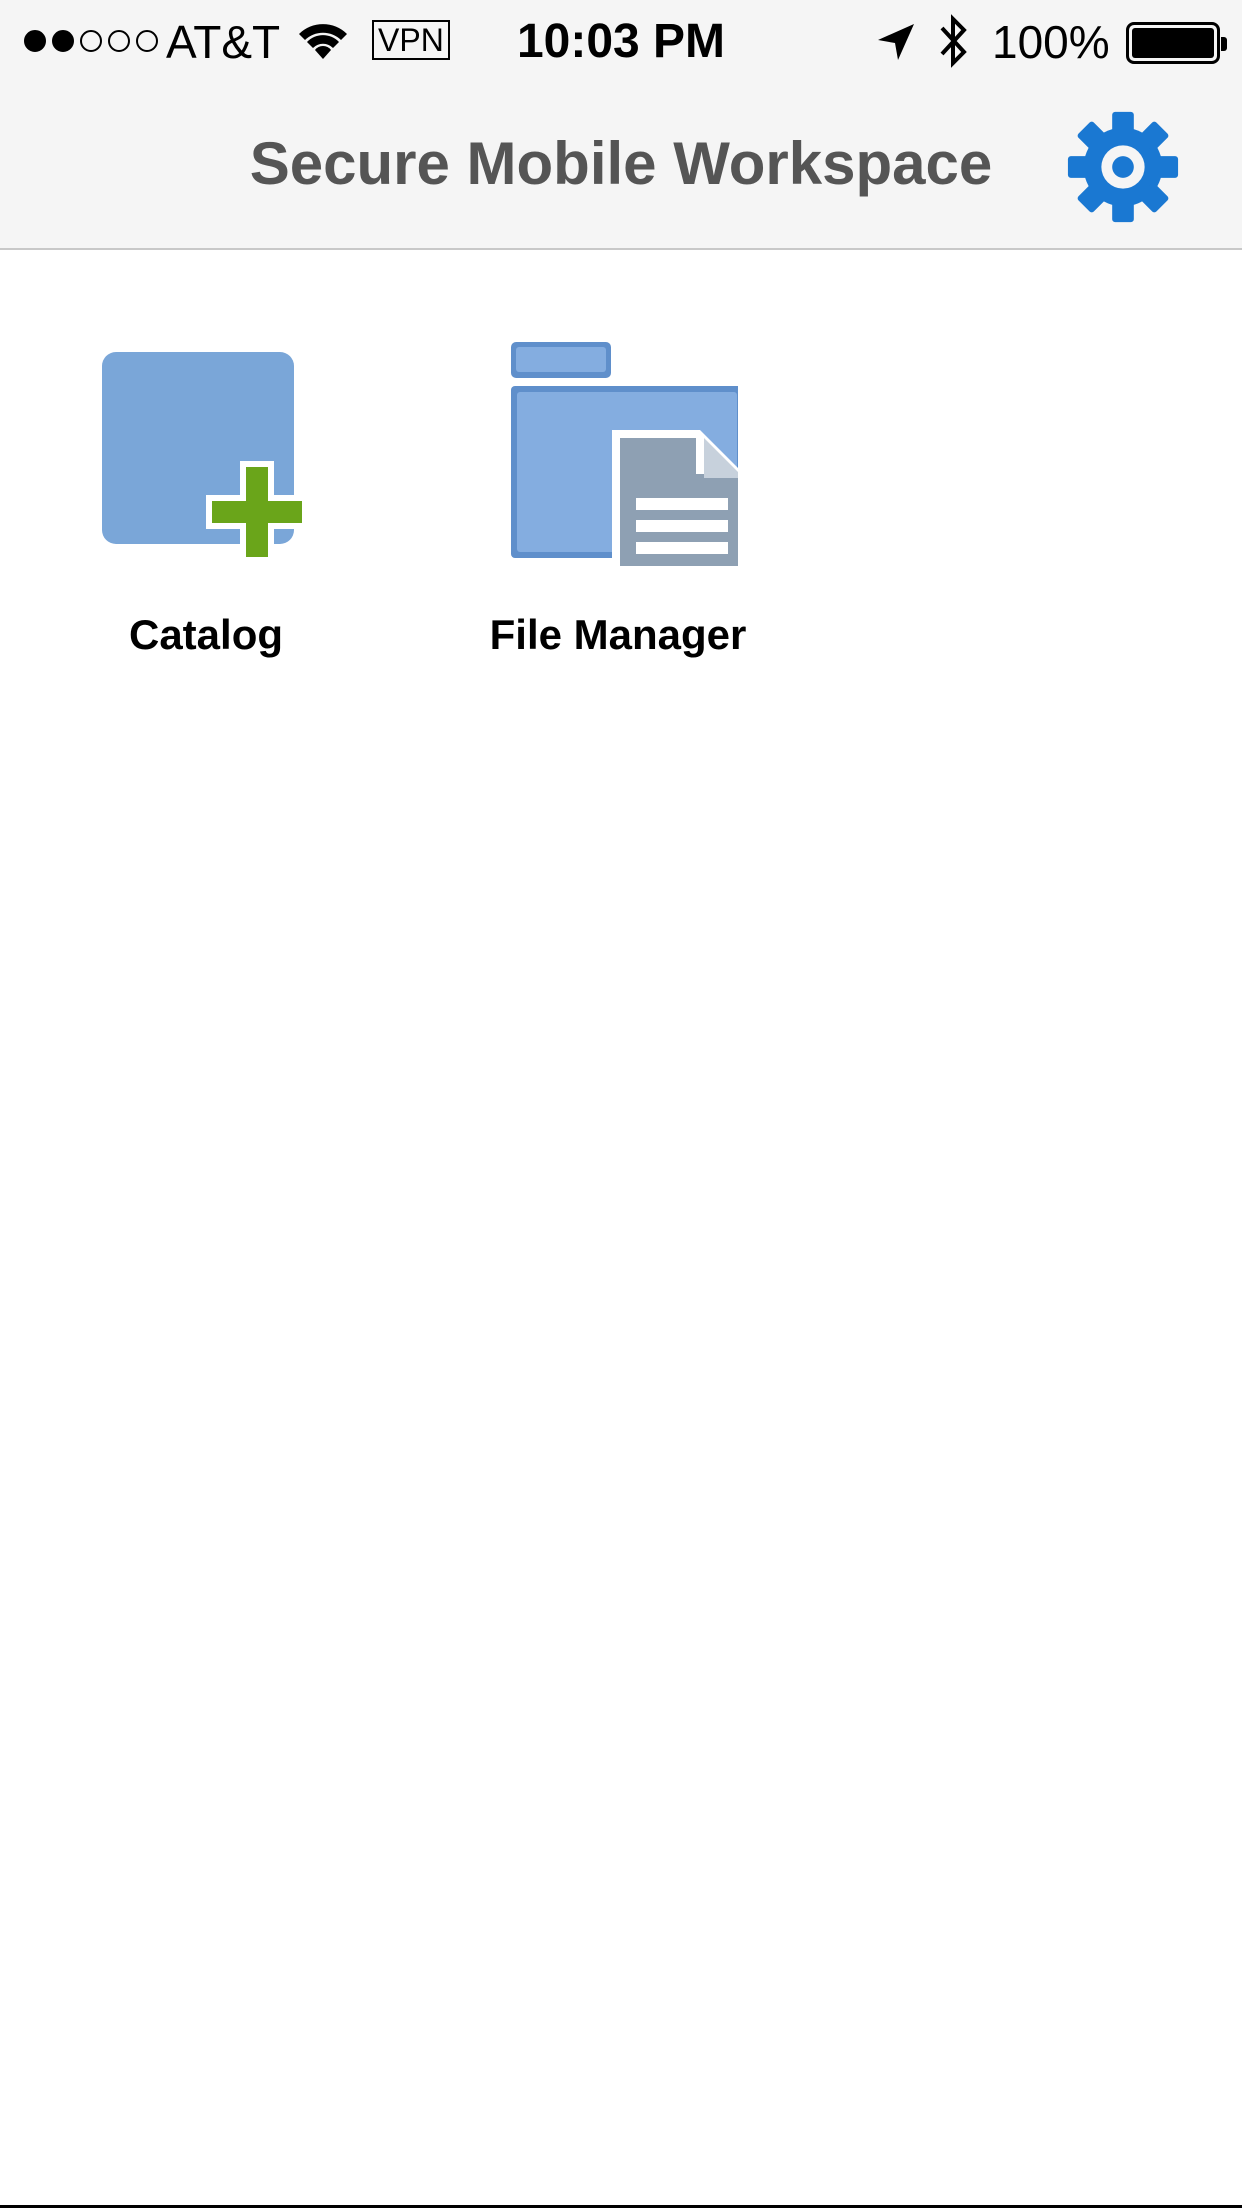  What do you see at coordinates (624, 454) in the screenshot?
I see `folder-document-icon` at bounding box center [624, 454].